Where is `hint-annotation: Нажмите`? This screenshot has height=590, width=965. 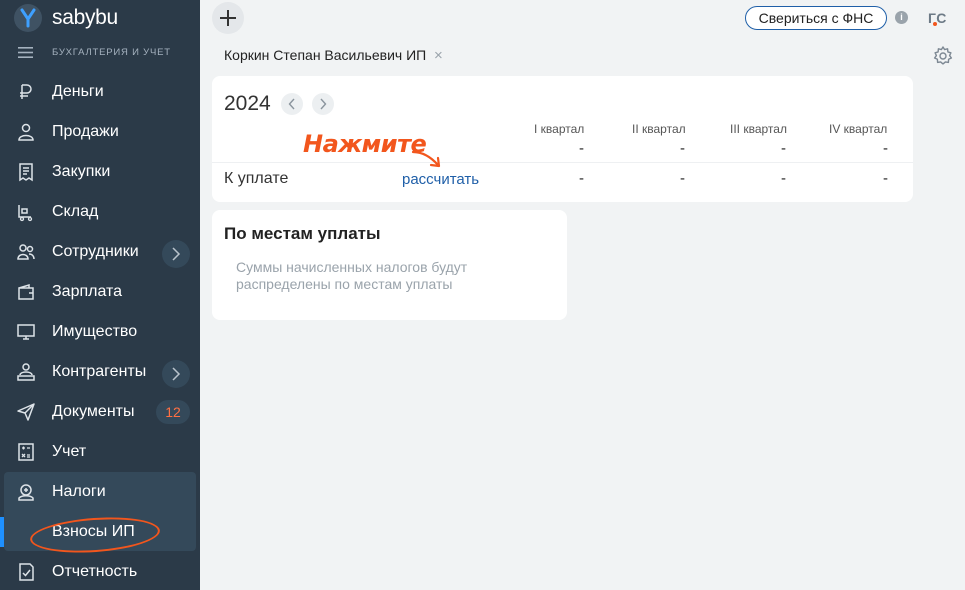
hint-annotation: Нажмите is located at coordinates (365, 144).